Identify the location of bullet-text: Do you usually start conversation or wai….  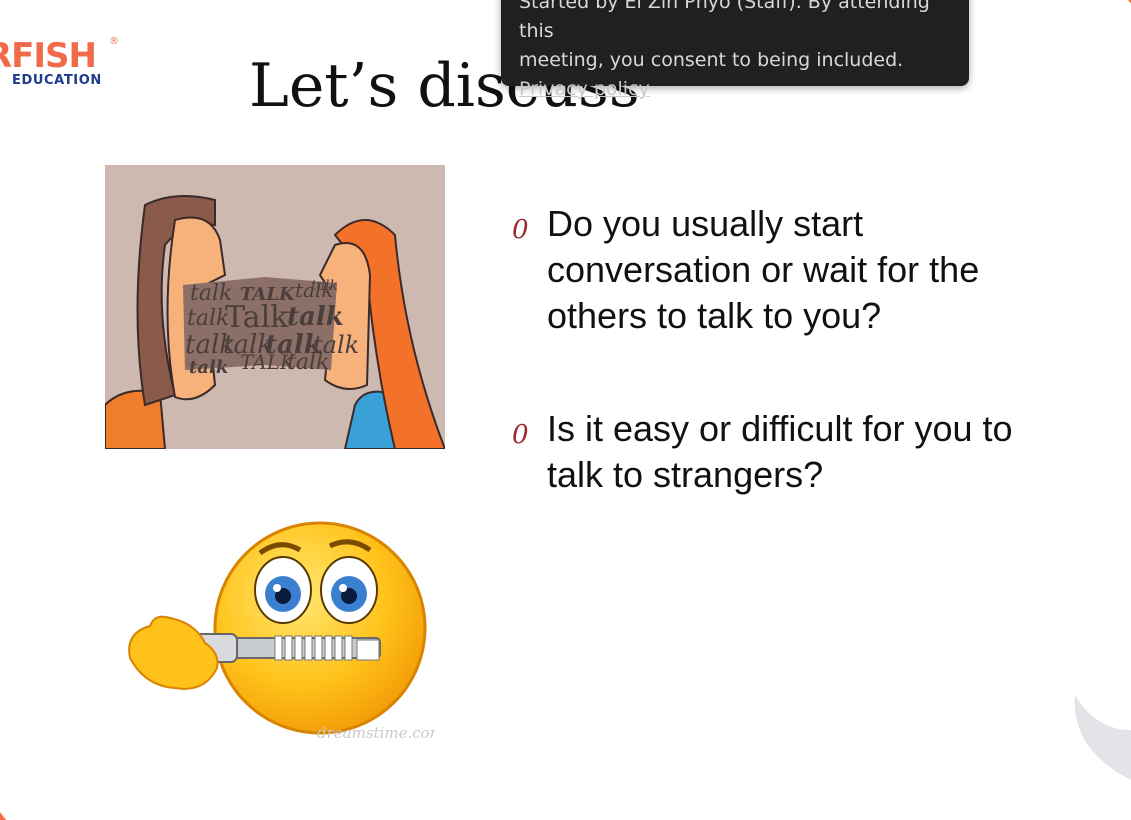
(763, 269).